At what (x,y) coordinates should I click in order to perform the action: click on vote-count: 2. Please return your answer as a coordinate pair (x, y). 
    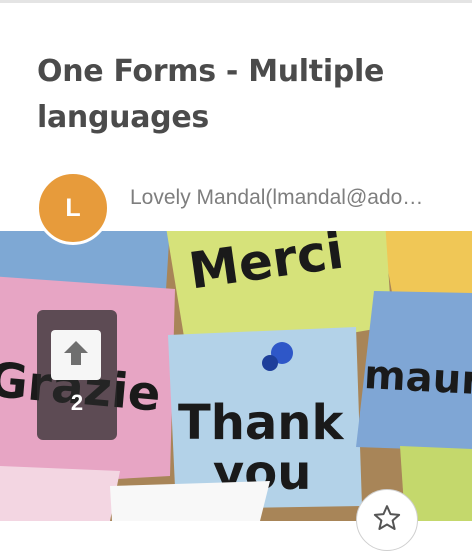
    Looking at the image, I should click on (77, 402).